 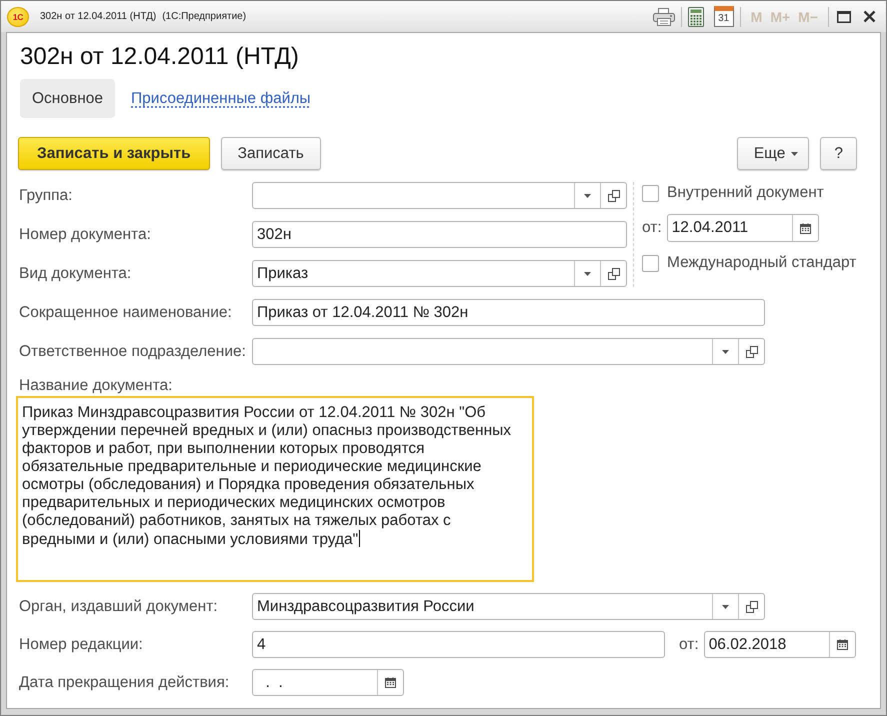 I want to click on document-type-field: Приказ, so click(x=439, y=273).